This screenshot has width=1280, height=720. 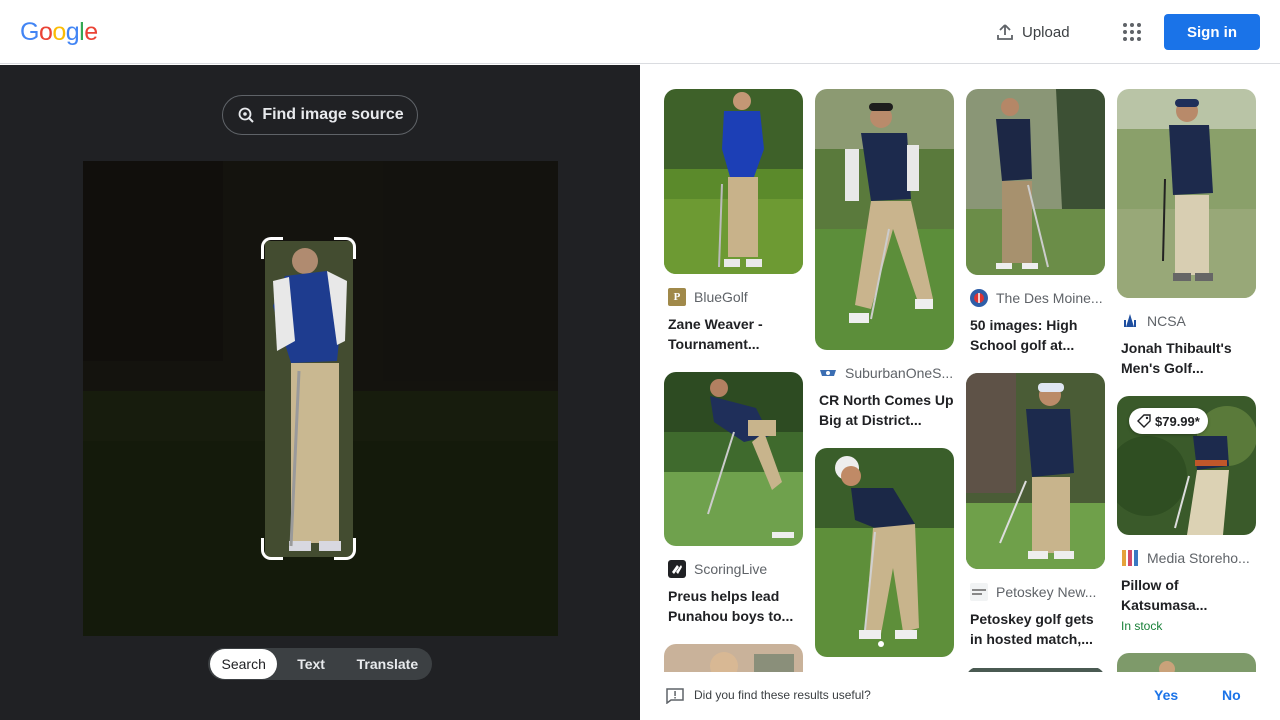 What do you see at coordinates (1130, 321) in the screenshot?
I see `ncsa-favicon` at bounding box center [1130, 321].